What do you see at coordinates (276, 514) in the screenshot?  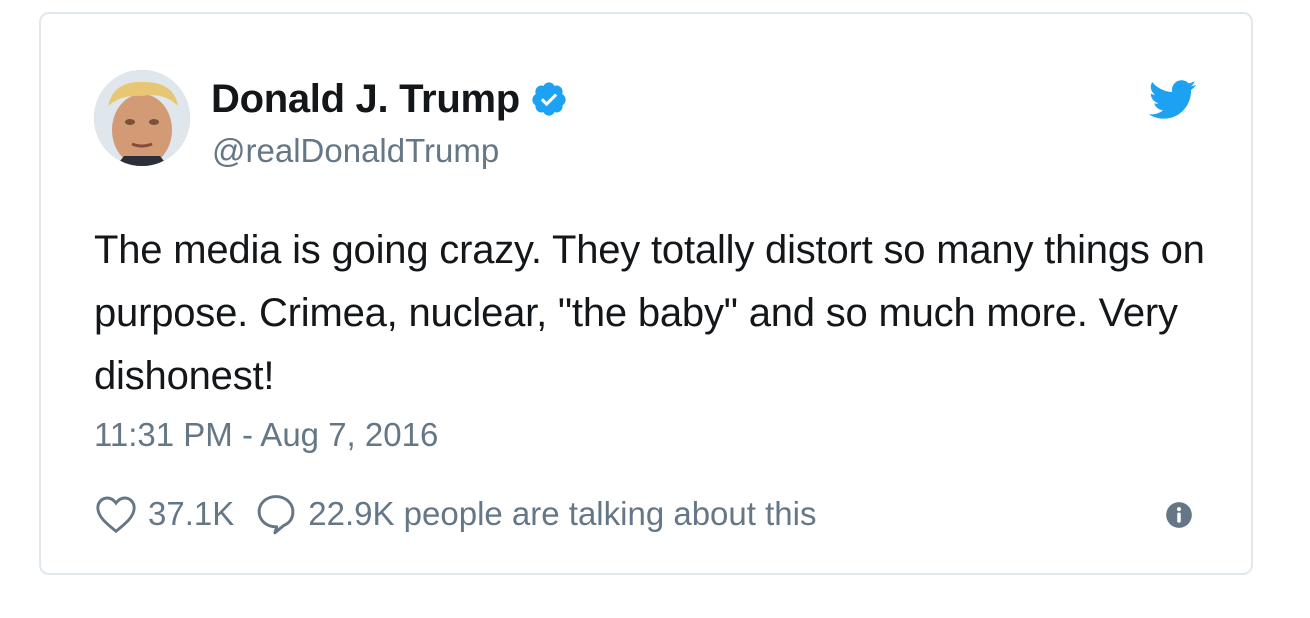 I see `speech-bubble-icon` at bounding box center [276, 514].